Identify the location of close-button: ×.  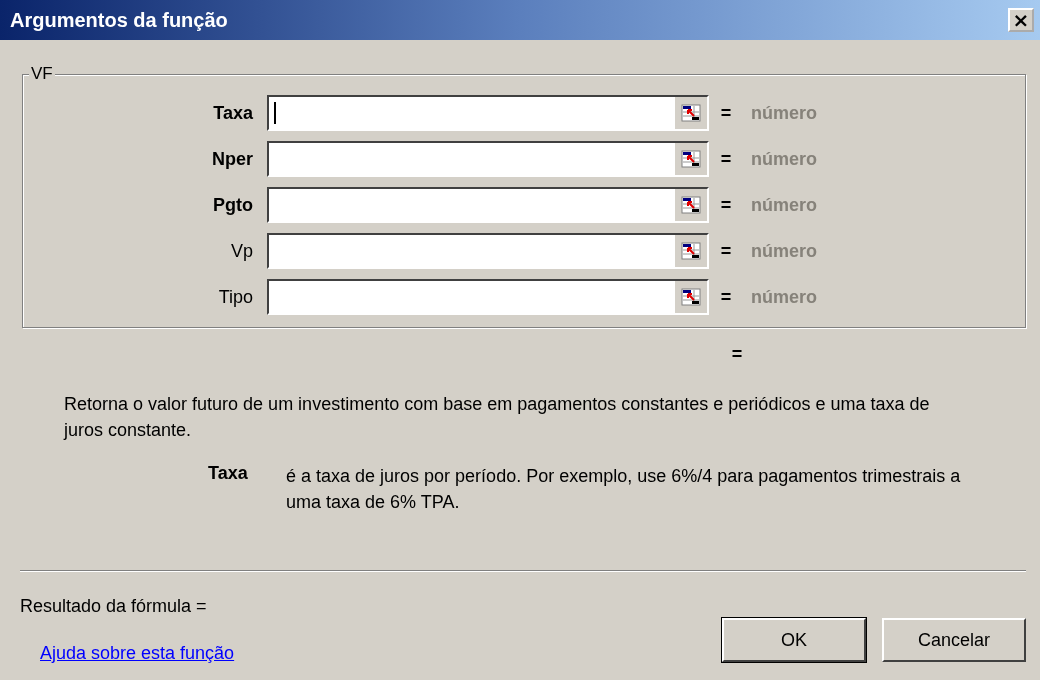
(1021, 20).